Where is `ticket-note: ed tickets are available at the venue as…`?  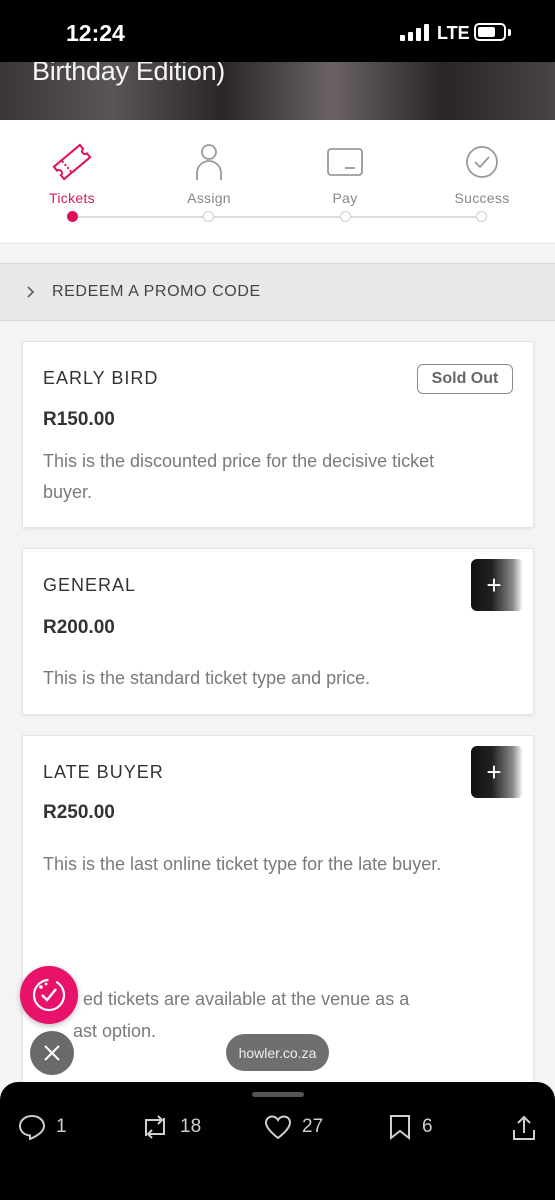
ticket-note: ed tickets are available at the venue as… is located at coordinates (246, 999).